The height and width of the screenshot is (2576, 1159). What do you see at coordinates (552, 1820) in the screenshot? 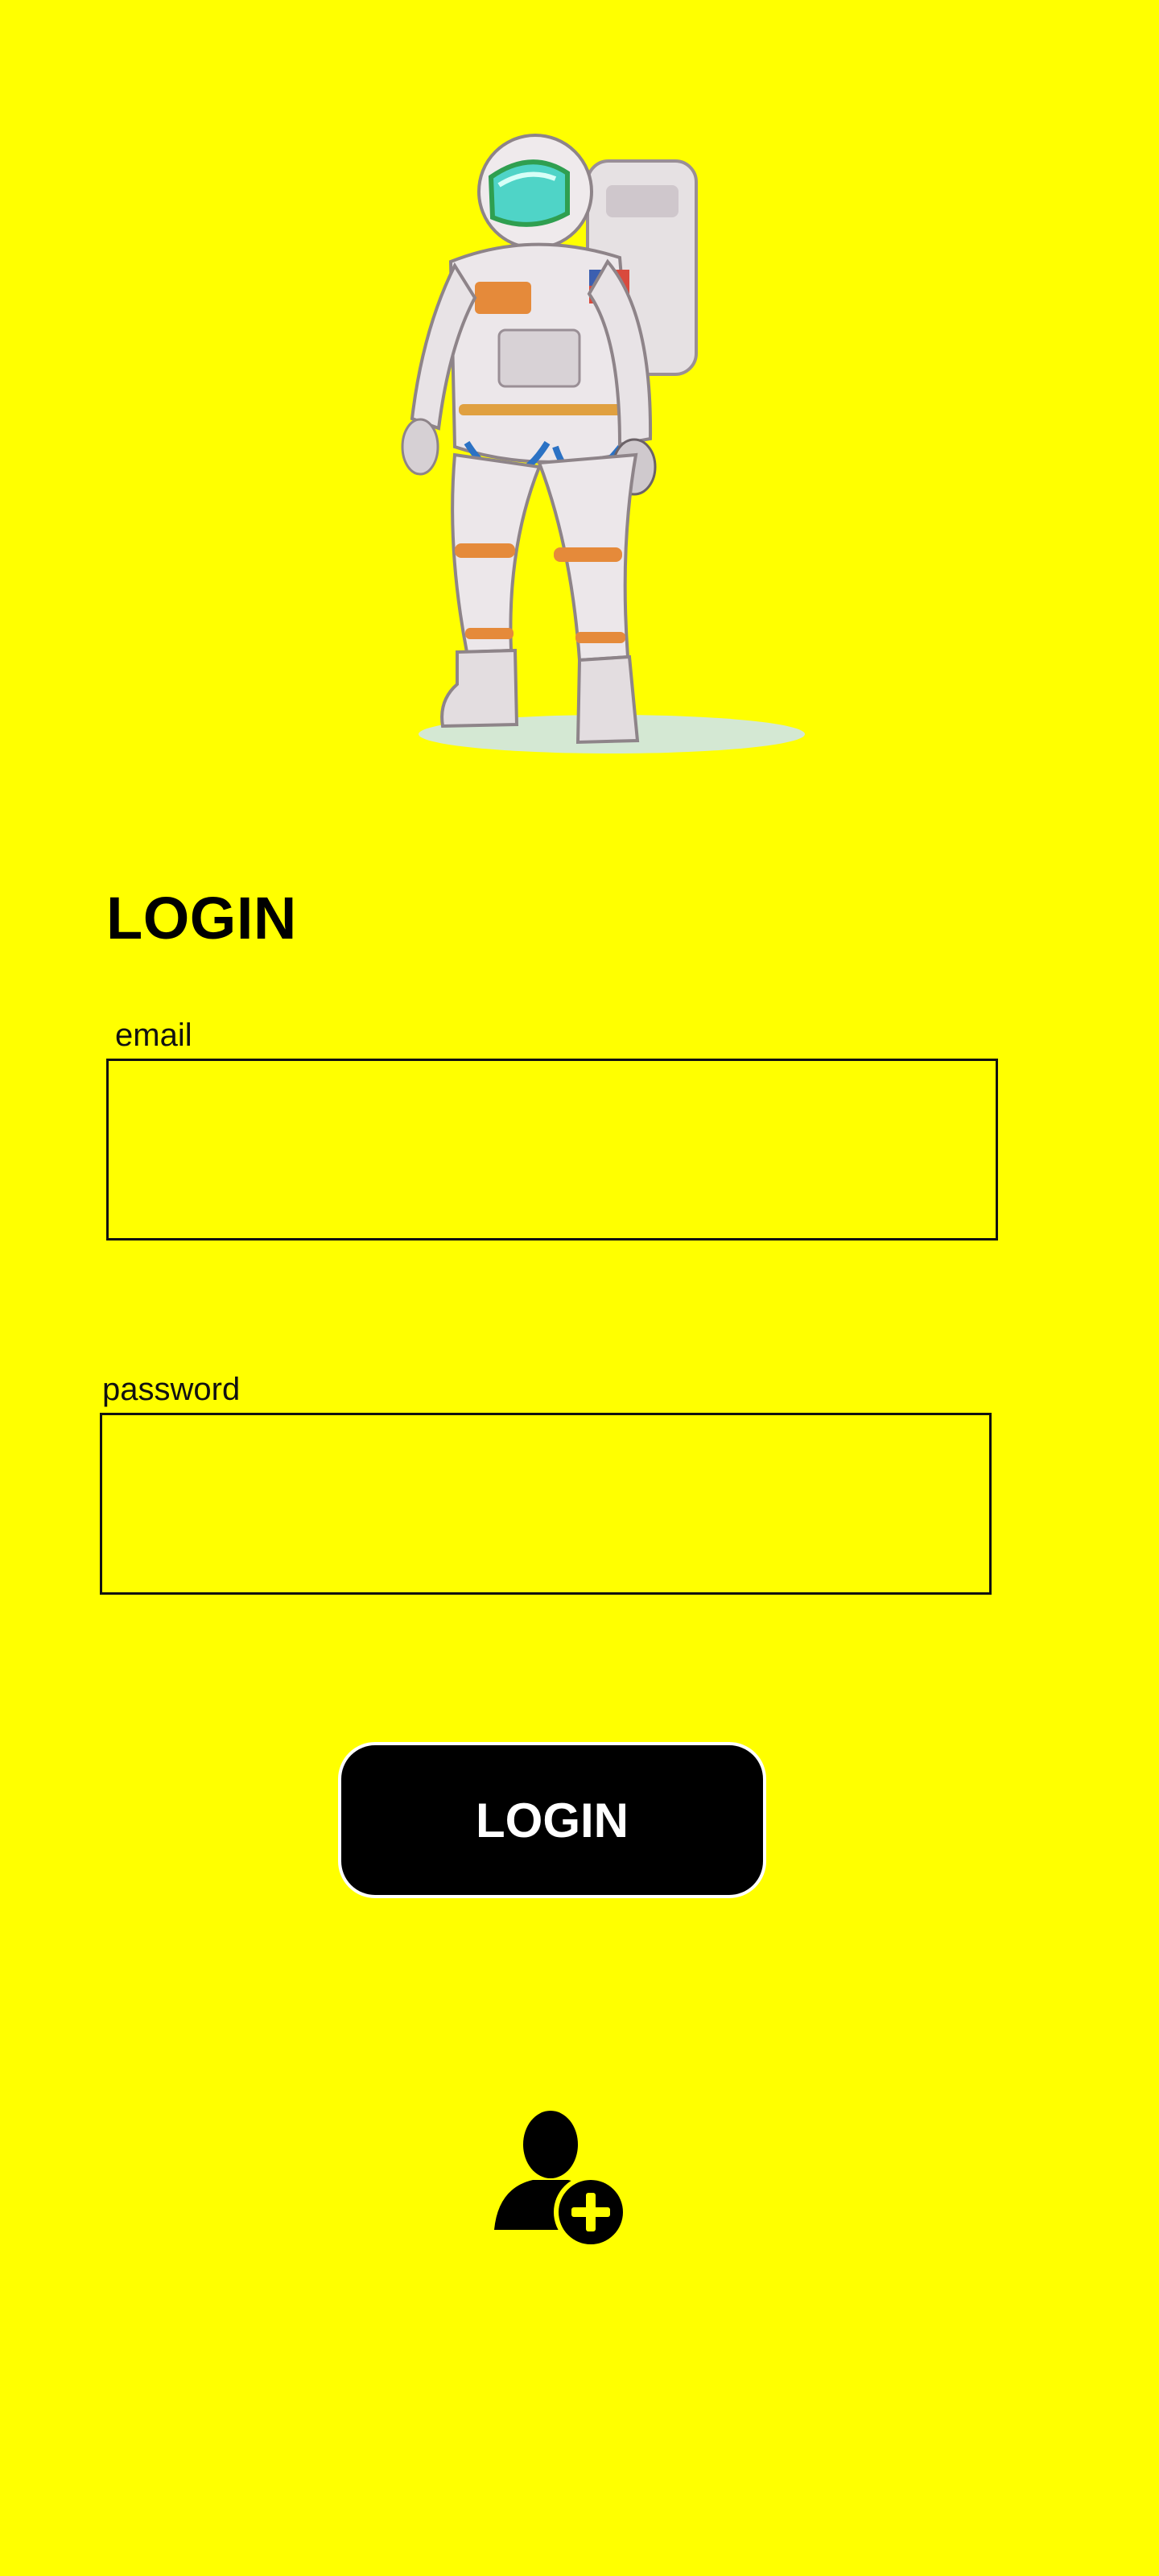
I see `login-button: LOGIN` at bounding box center [552, 1820].